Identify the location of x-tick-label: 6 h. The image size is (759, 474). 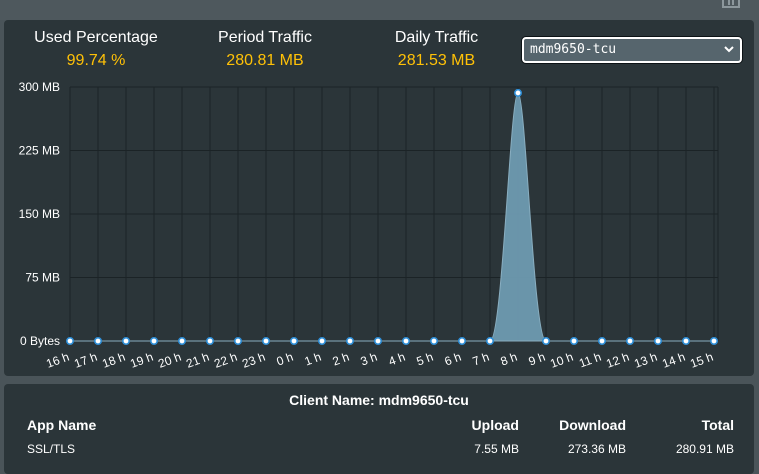
(453, 359).